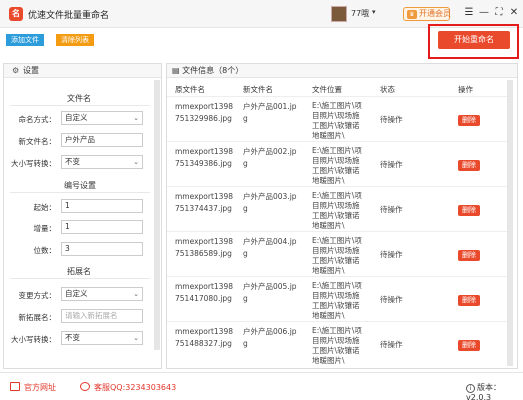 Image resolution: width=523 pixels, height=400 pixels. Describe the element at coordinates (328, 360) in the screenshot. I see `file-location: 地暖图片\` at that location.